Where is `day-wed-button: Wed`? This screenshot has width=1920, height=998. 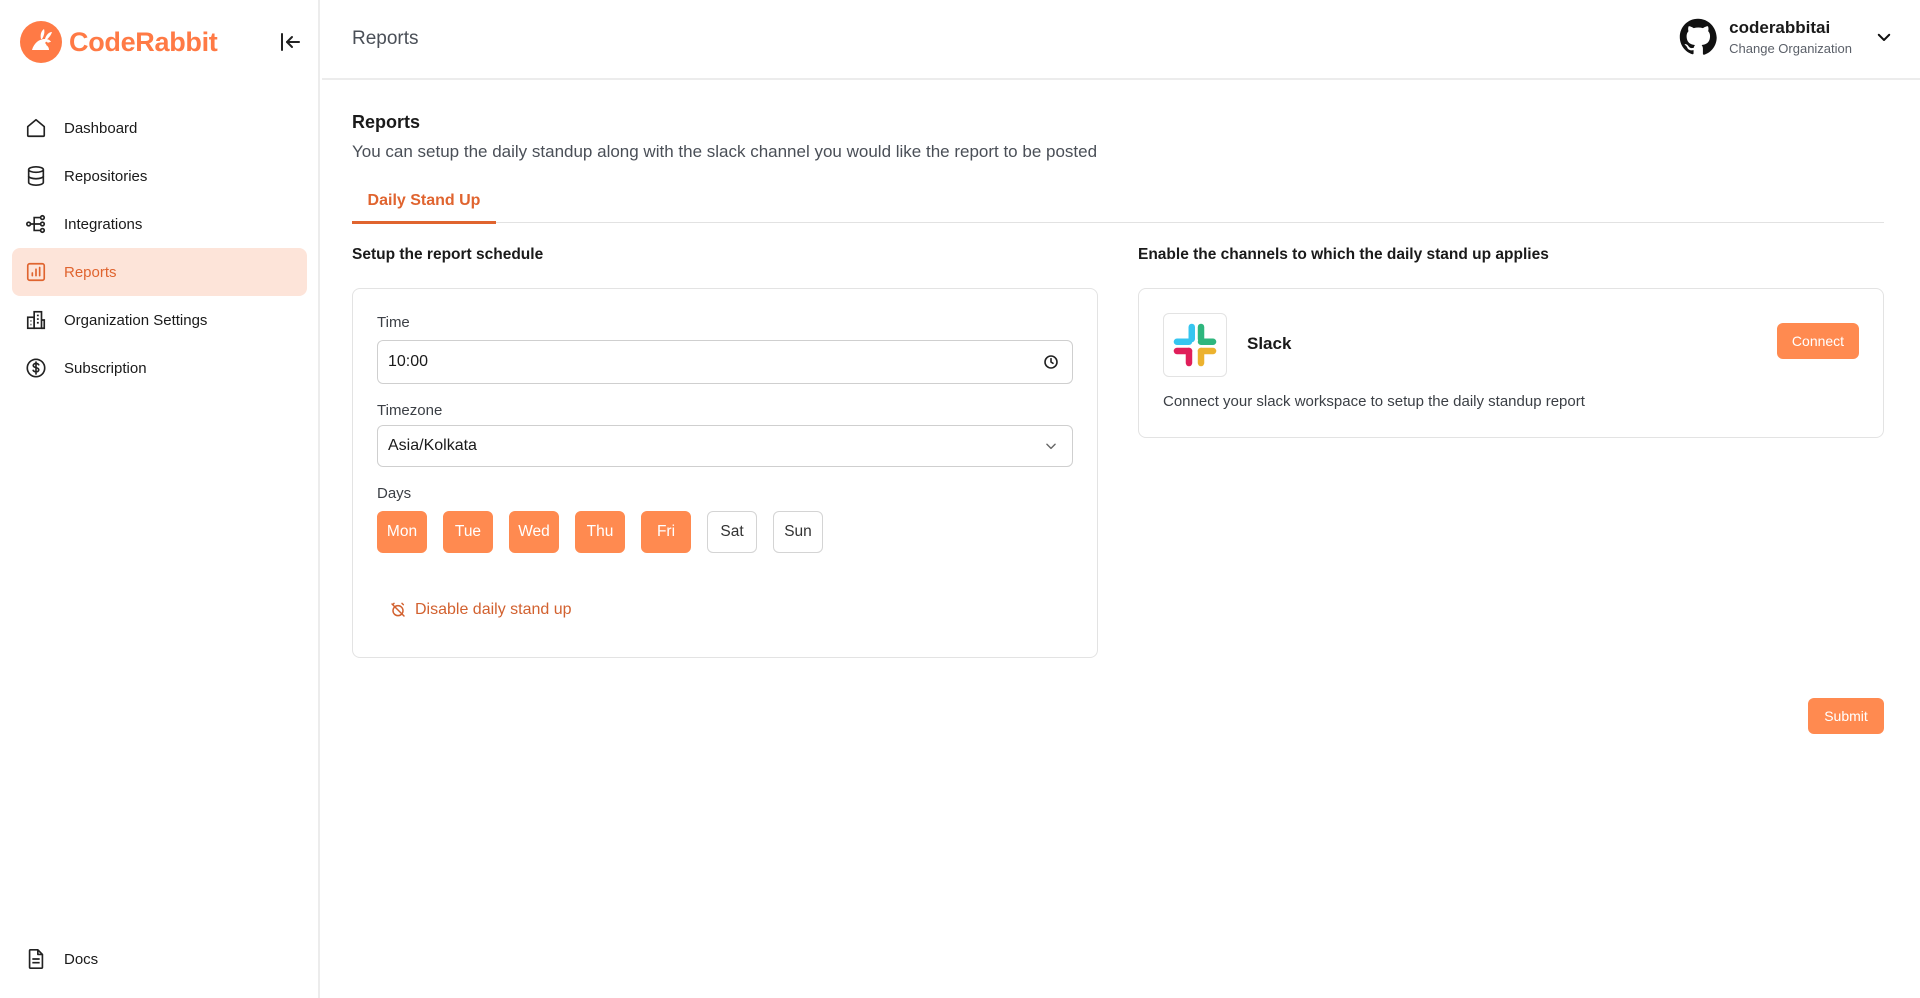
day-wed-button: Wed is located at coordinates (534, 532).